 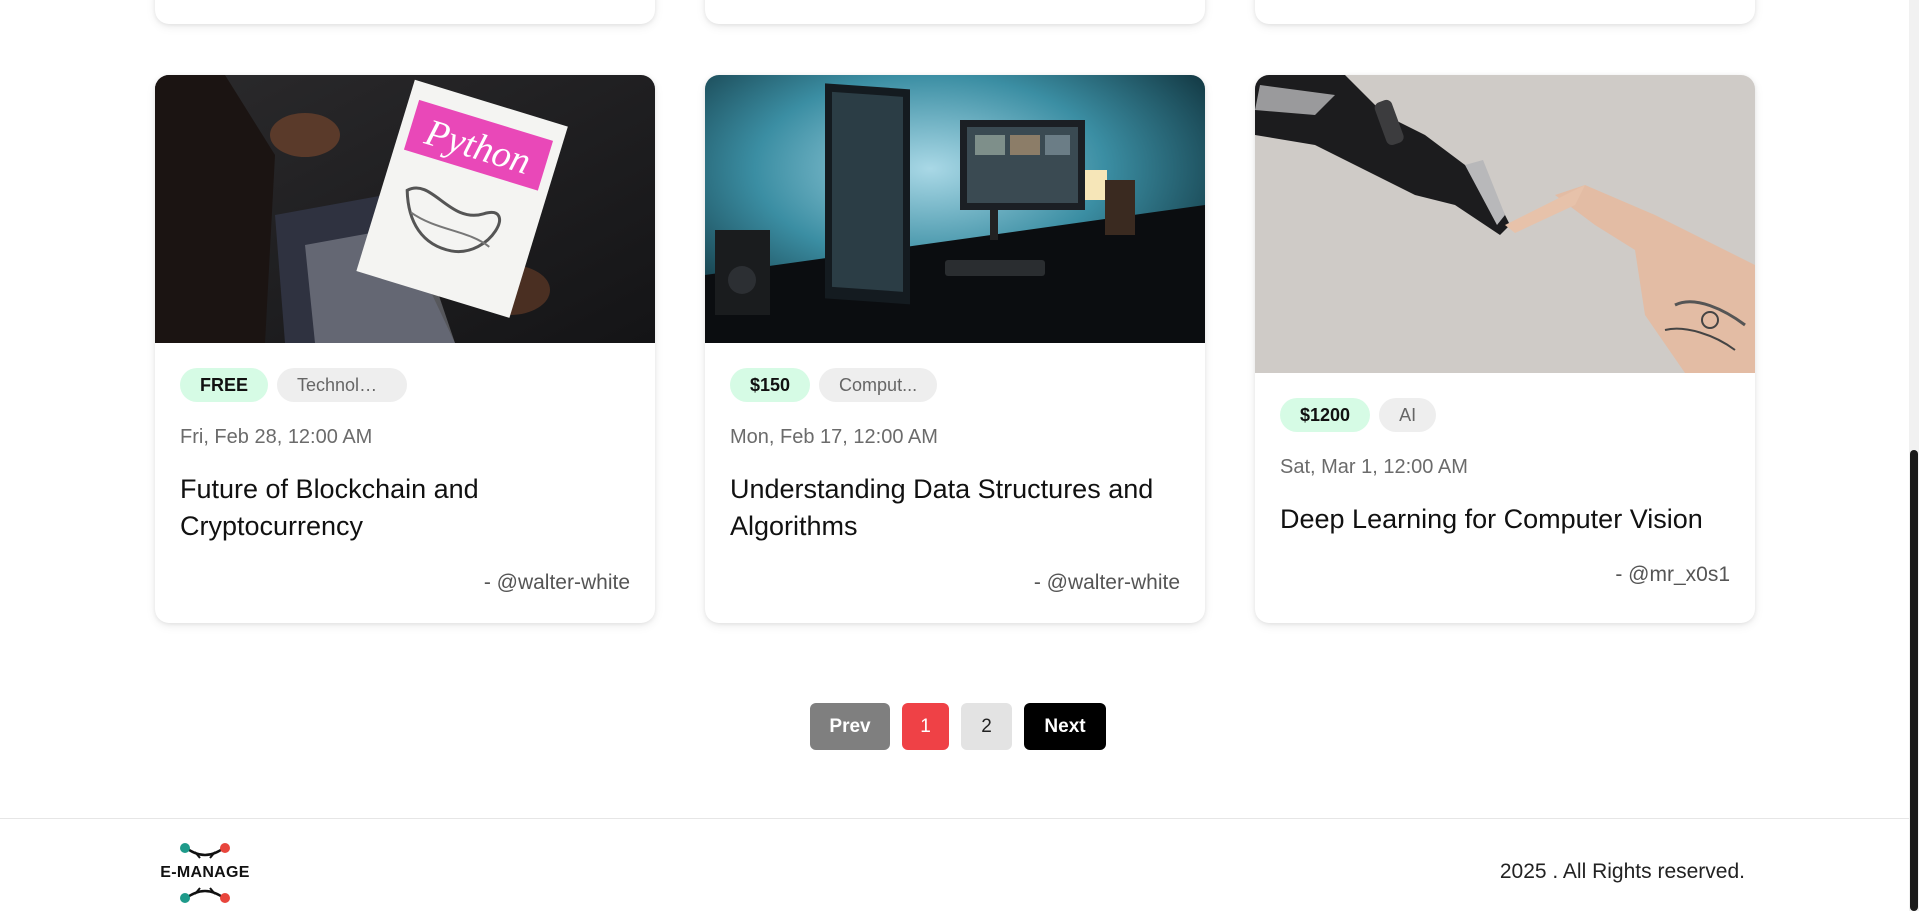 I want to click on logo-text: E-MANAGE, so click(x=205, y=872).